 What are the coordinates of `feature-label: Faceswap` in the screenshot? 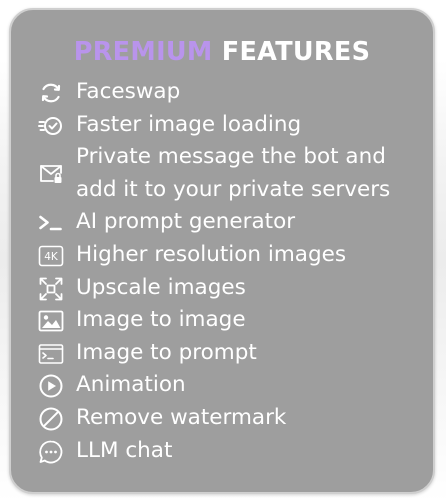 It's located at (128, 91).